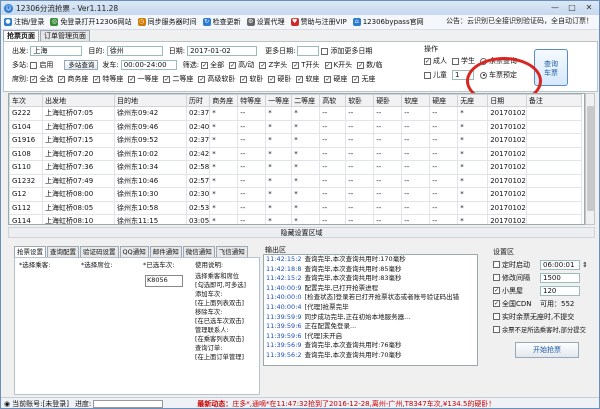 The width and height of the screenshot is (600, 409). Describe the element at coordinates (369, 65) in the screenshot. I see `filter-other: ✓ 数/临` at that location.